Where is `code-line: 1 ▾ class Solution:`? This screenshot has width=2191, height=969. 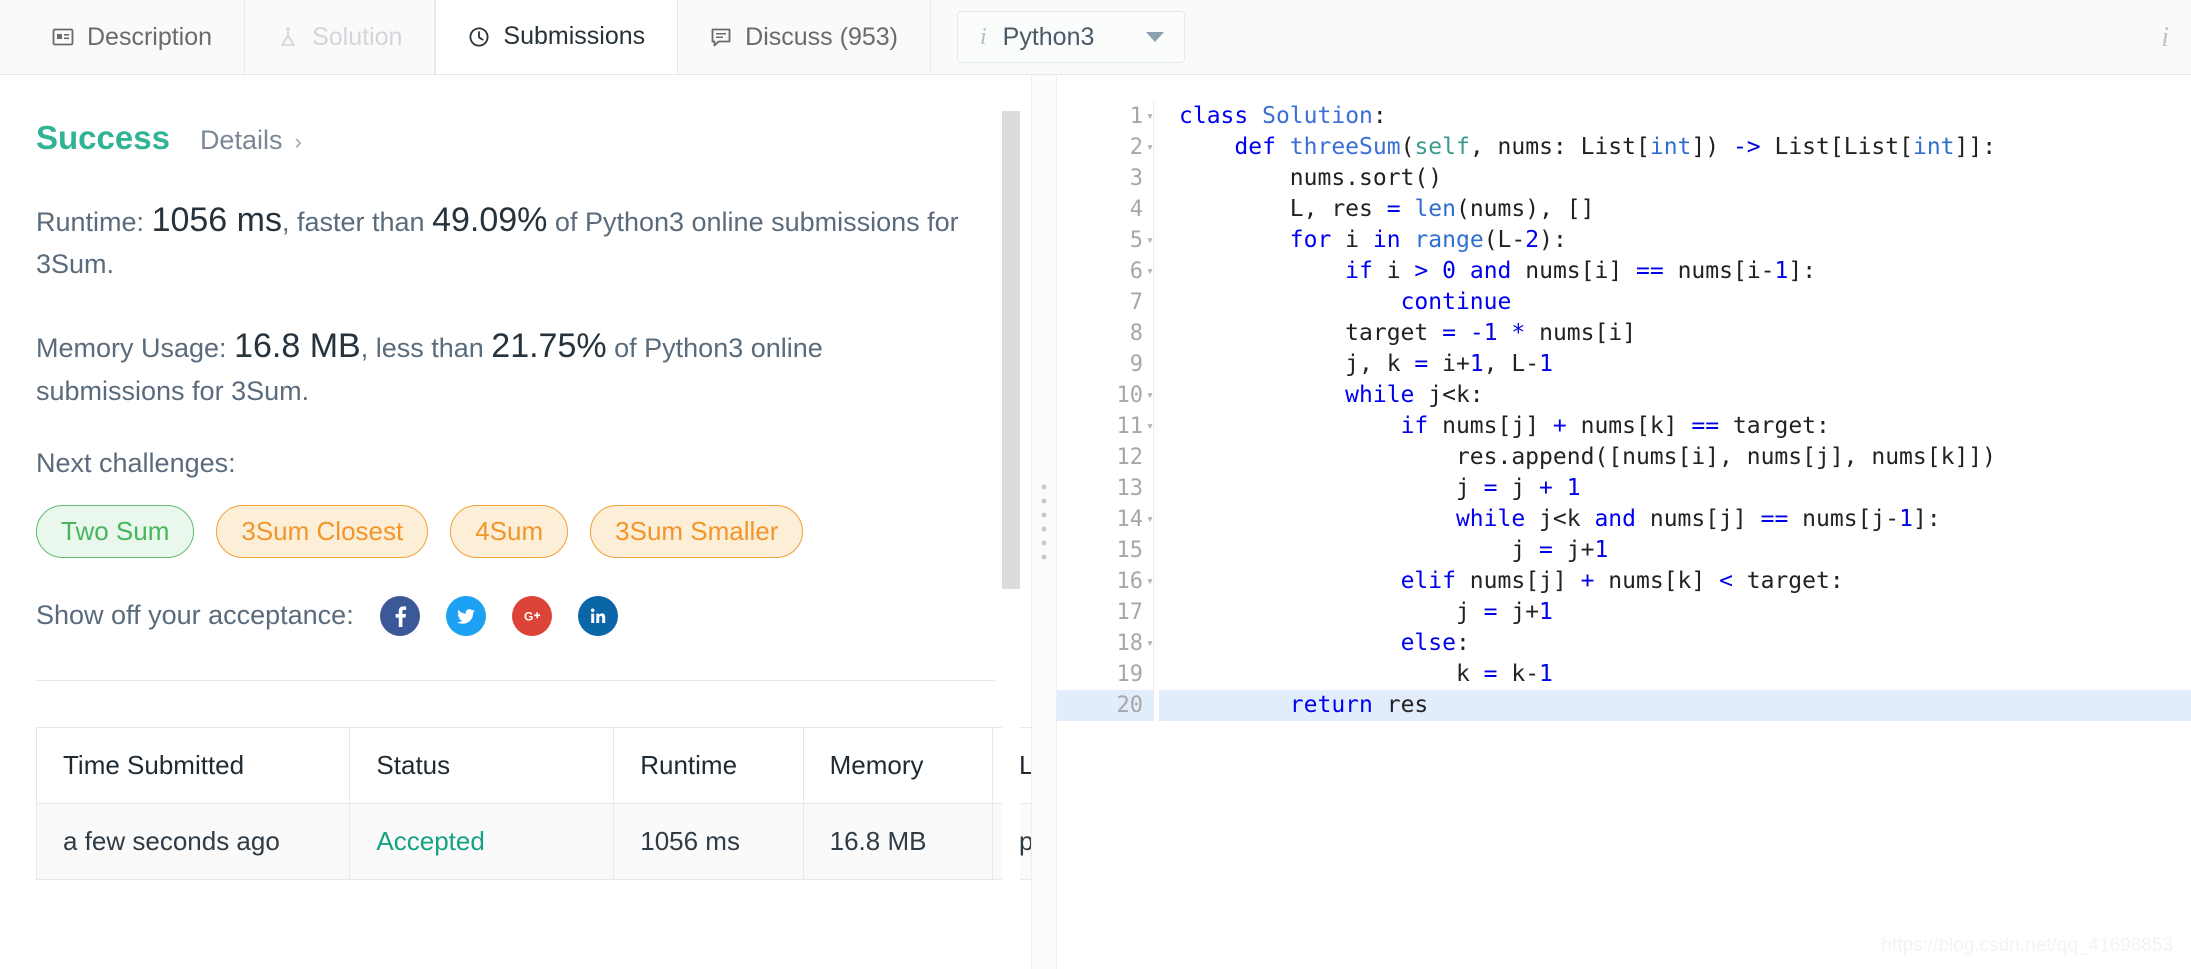
code-line: 1 ▾ class Solution: is located at coordinates (1624, 116).